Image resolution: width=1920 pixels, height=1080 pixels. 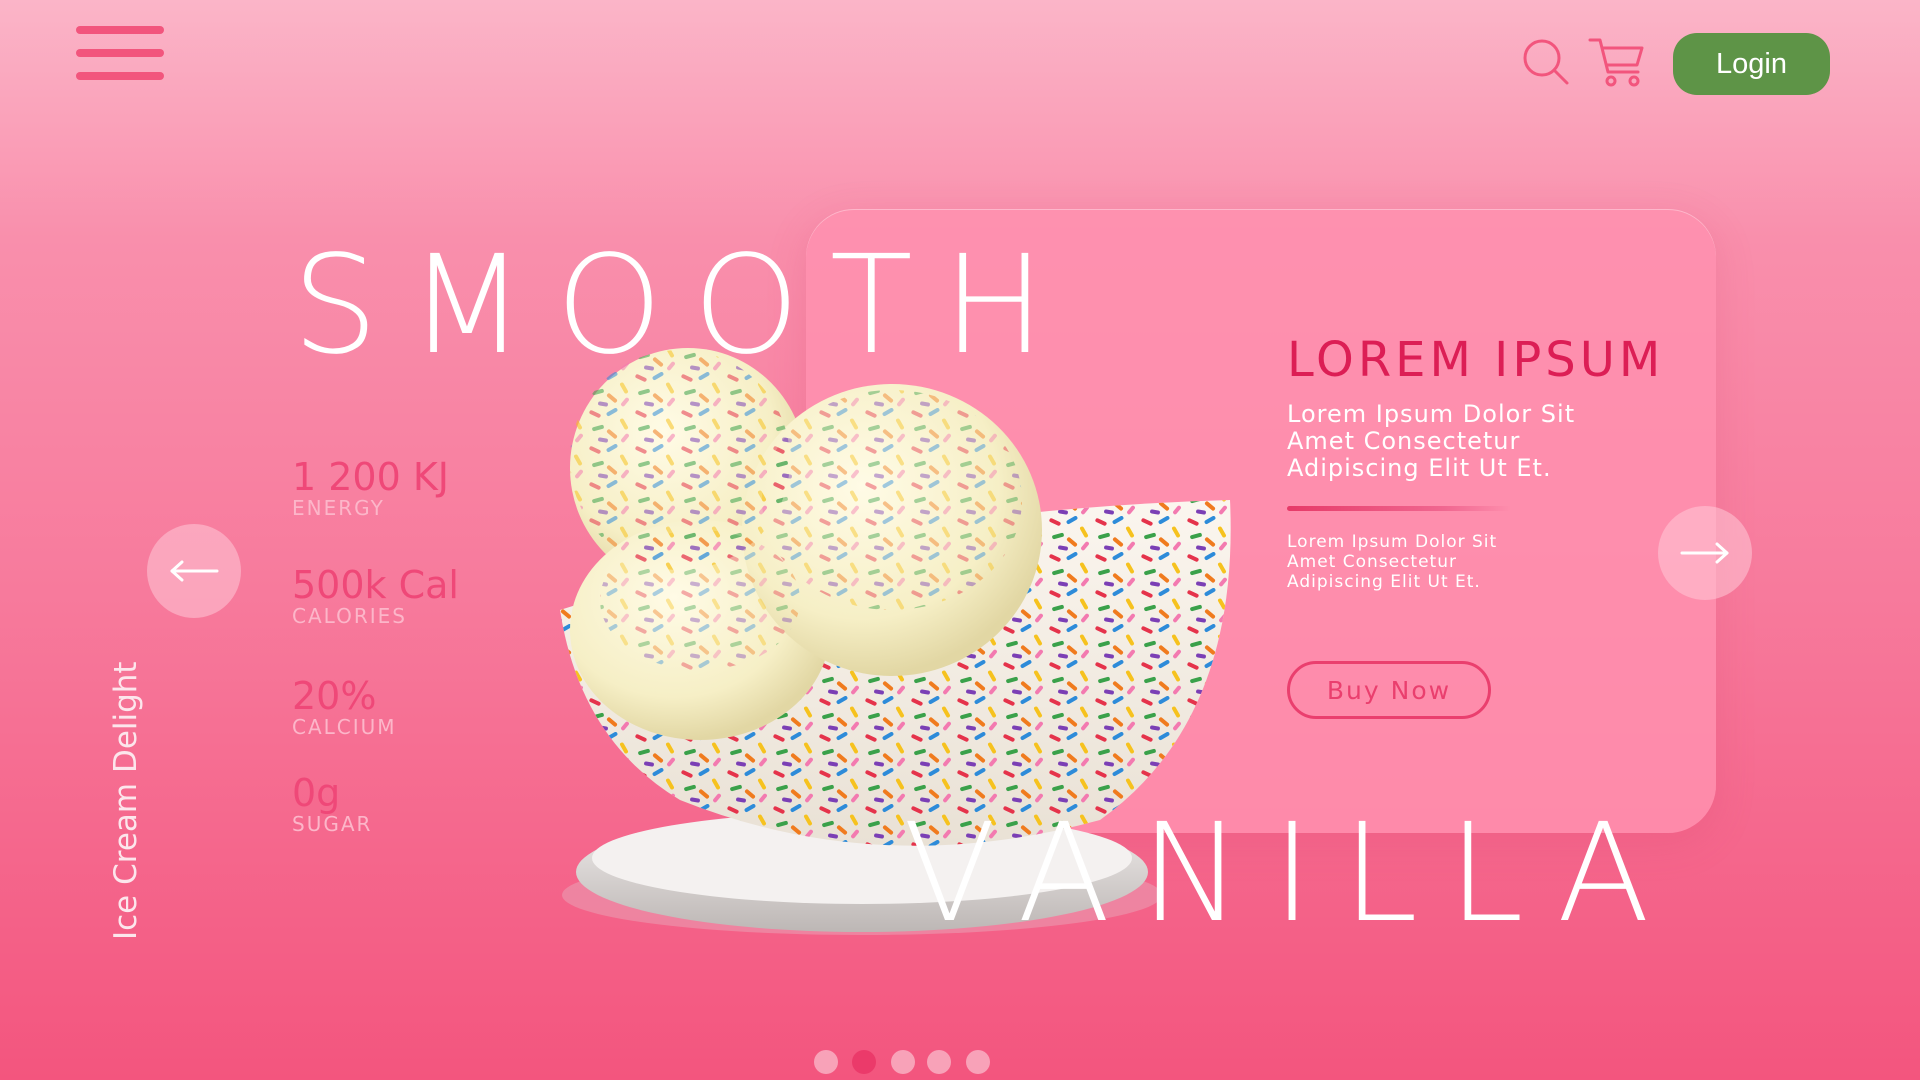 What do you see at coordinates (370, 477) in the screenshot?
I see `stat-value: 1 200 KJ` at bounding box center [370, 477].